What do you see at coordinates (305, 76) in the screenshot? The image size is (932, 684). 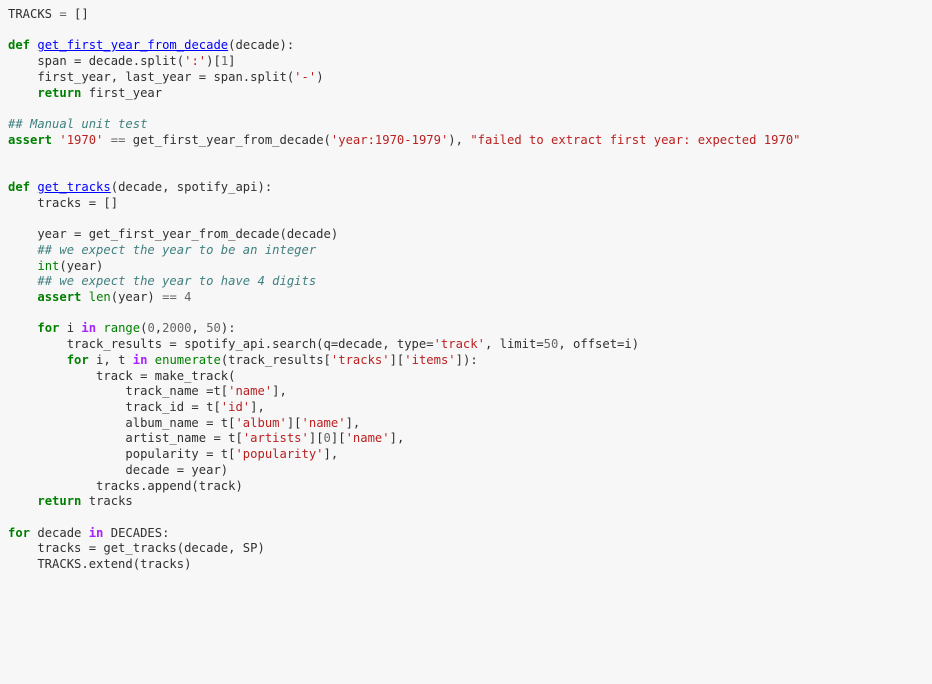 I see `code-token: '-'` at bounding box center [305, 76].